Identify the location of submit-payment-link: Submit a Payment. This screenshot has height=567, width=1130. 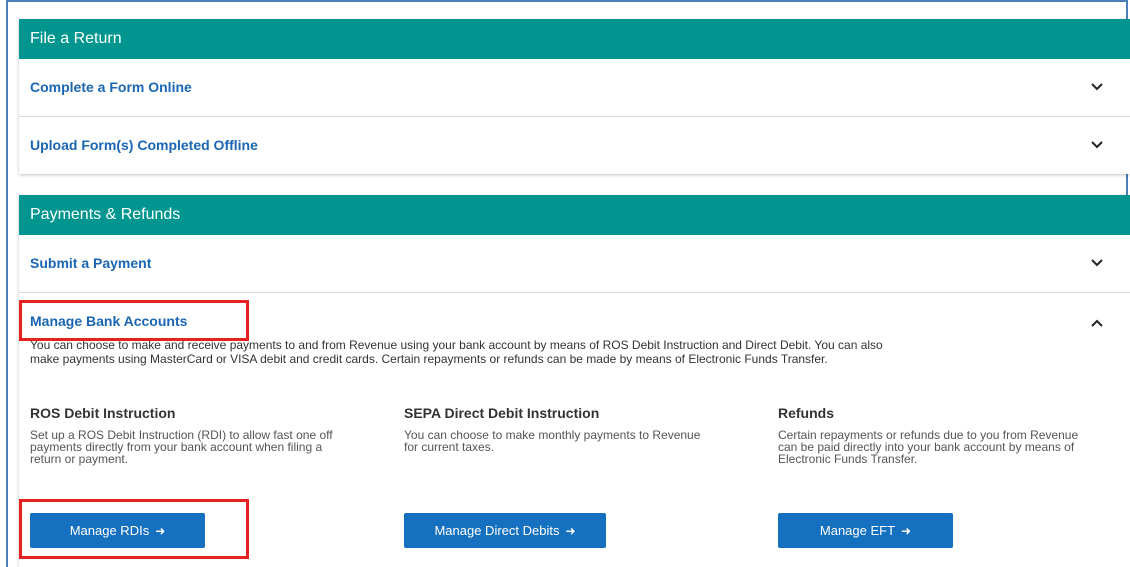
(90, 263).